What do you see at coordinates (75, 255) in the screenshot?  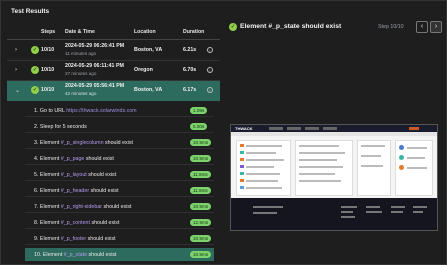 I see `step-selector: #_p_state` at bounding box center [75, 255].